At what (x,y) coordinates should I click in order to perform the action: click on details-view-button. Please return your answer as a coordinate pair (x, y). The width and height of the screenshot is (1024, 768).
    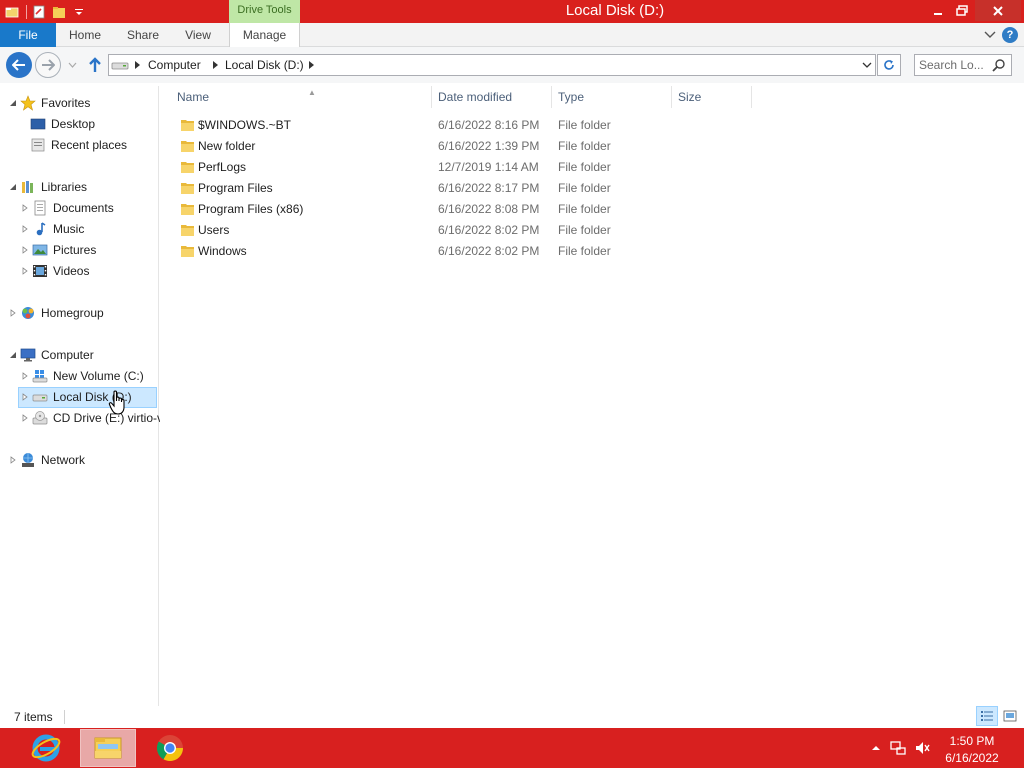
    Looking at the image, I should click on (987, 716).